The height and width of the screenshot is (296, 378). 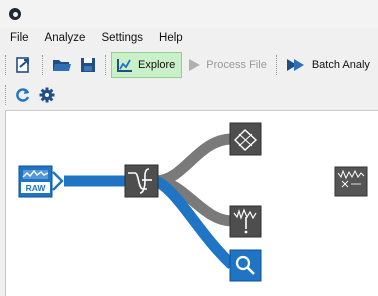 What do you see at coordinates (245, 139) in the screenshot?
I see `transform-node` at bounding box center [245, 139].